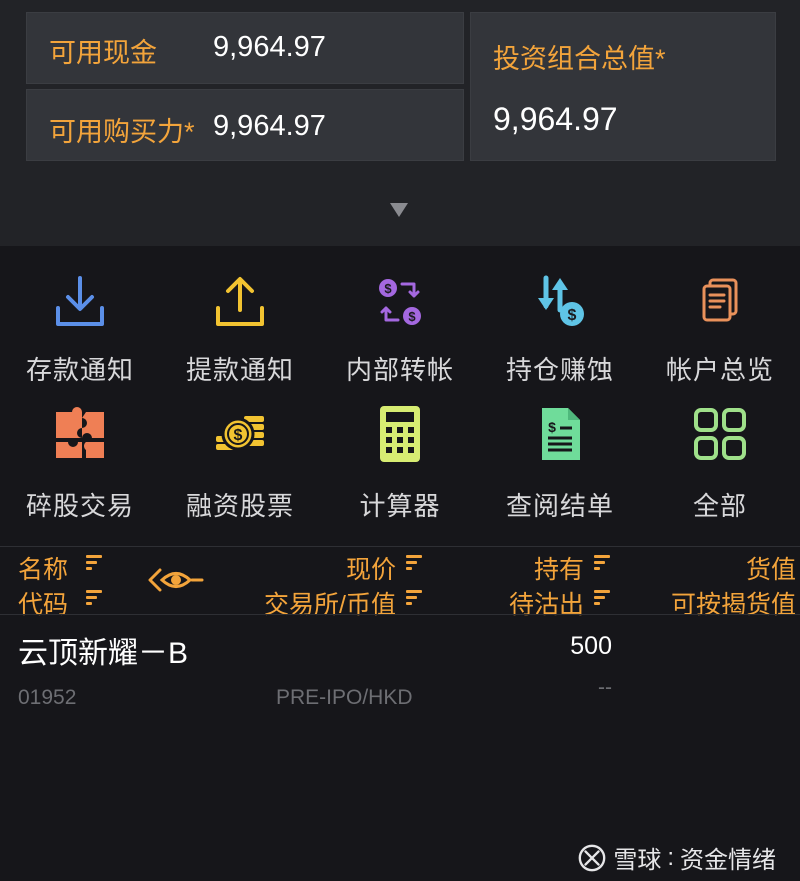  What do you see at coordinates (591, 646) in the screenshot?
I see `stock-holding: 500` at bounding box center [591, 646].